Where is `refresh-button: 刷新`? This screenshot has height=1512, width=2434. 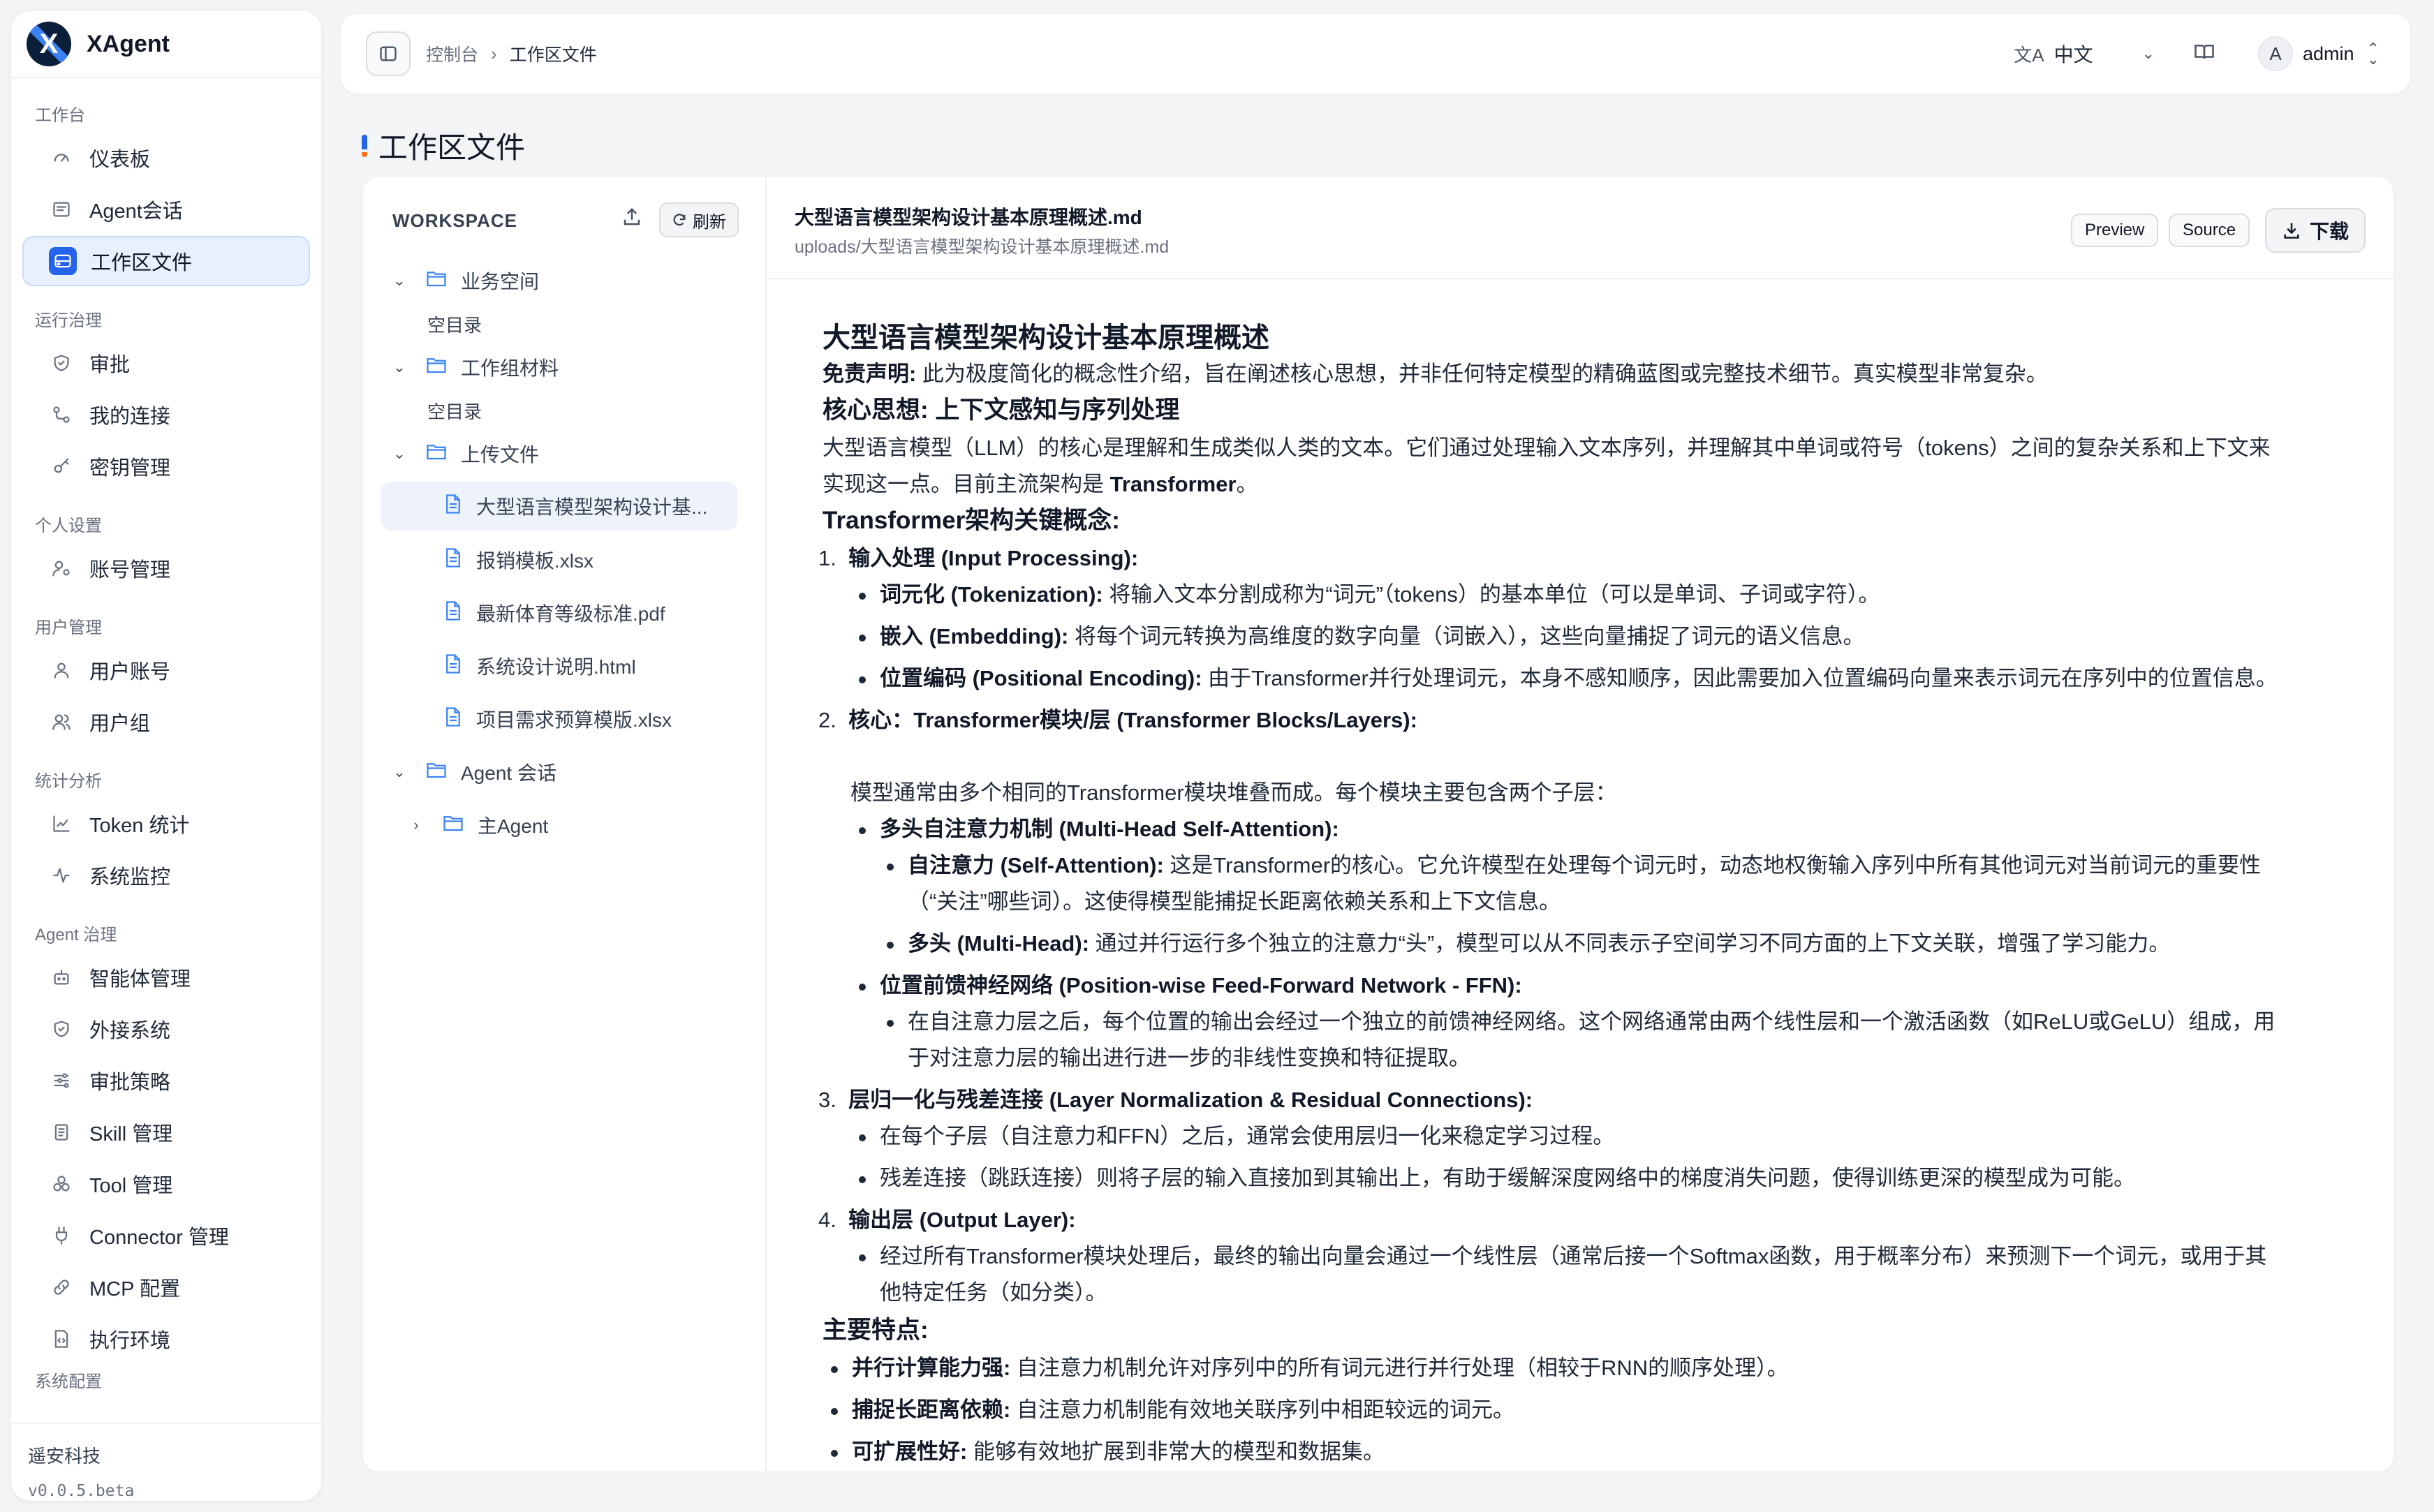
refresh-button: 刷新 is located at coordinates (699, 219).